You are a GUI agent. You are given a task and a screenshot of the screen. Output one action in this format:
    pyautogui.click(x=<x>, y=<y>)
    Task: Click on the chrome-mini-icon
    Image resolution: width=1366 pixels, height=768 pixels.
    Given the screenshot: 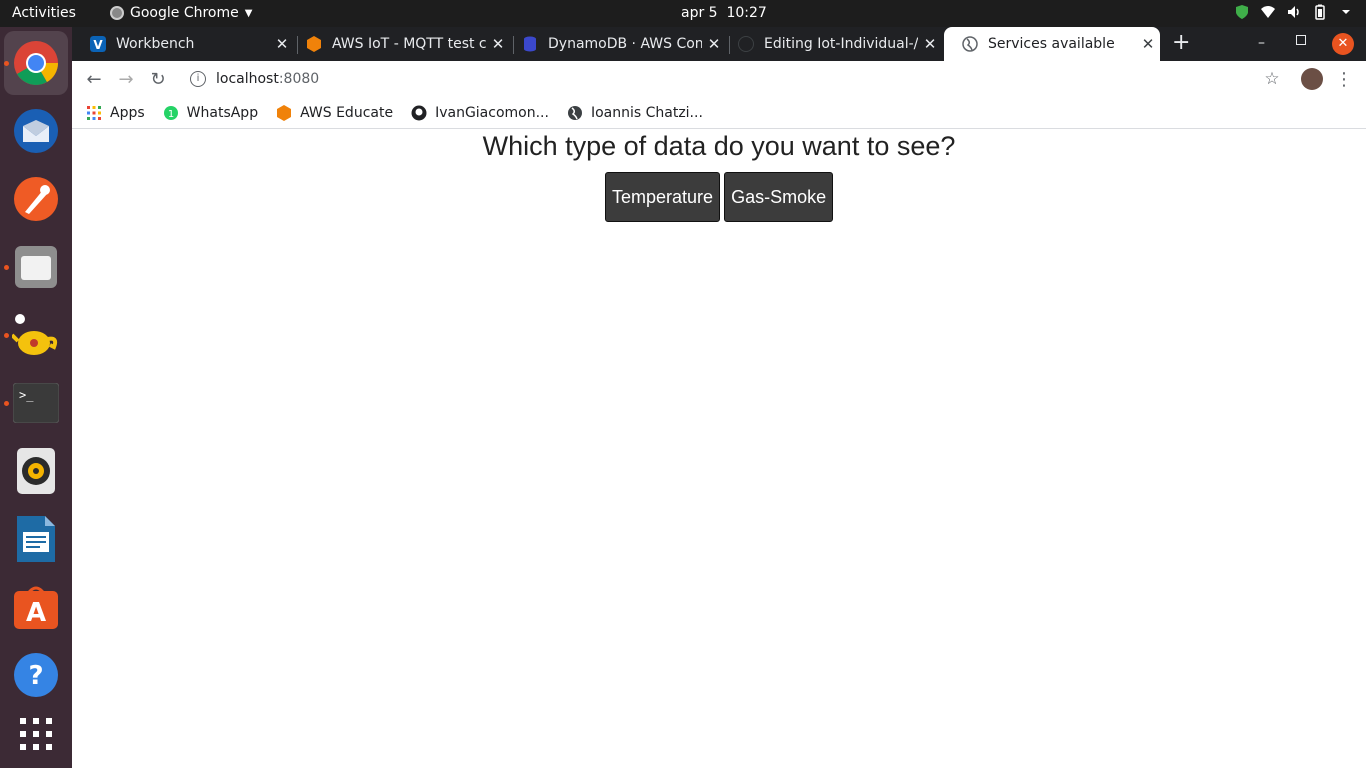 What is the action you would take?
    pyautogui.click(x=117, y=13)
    